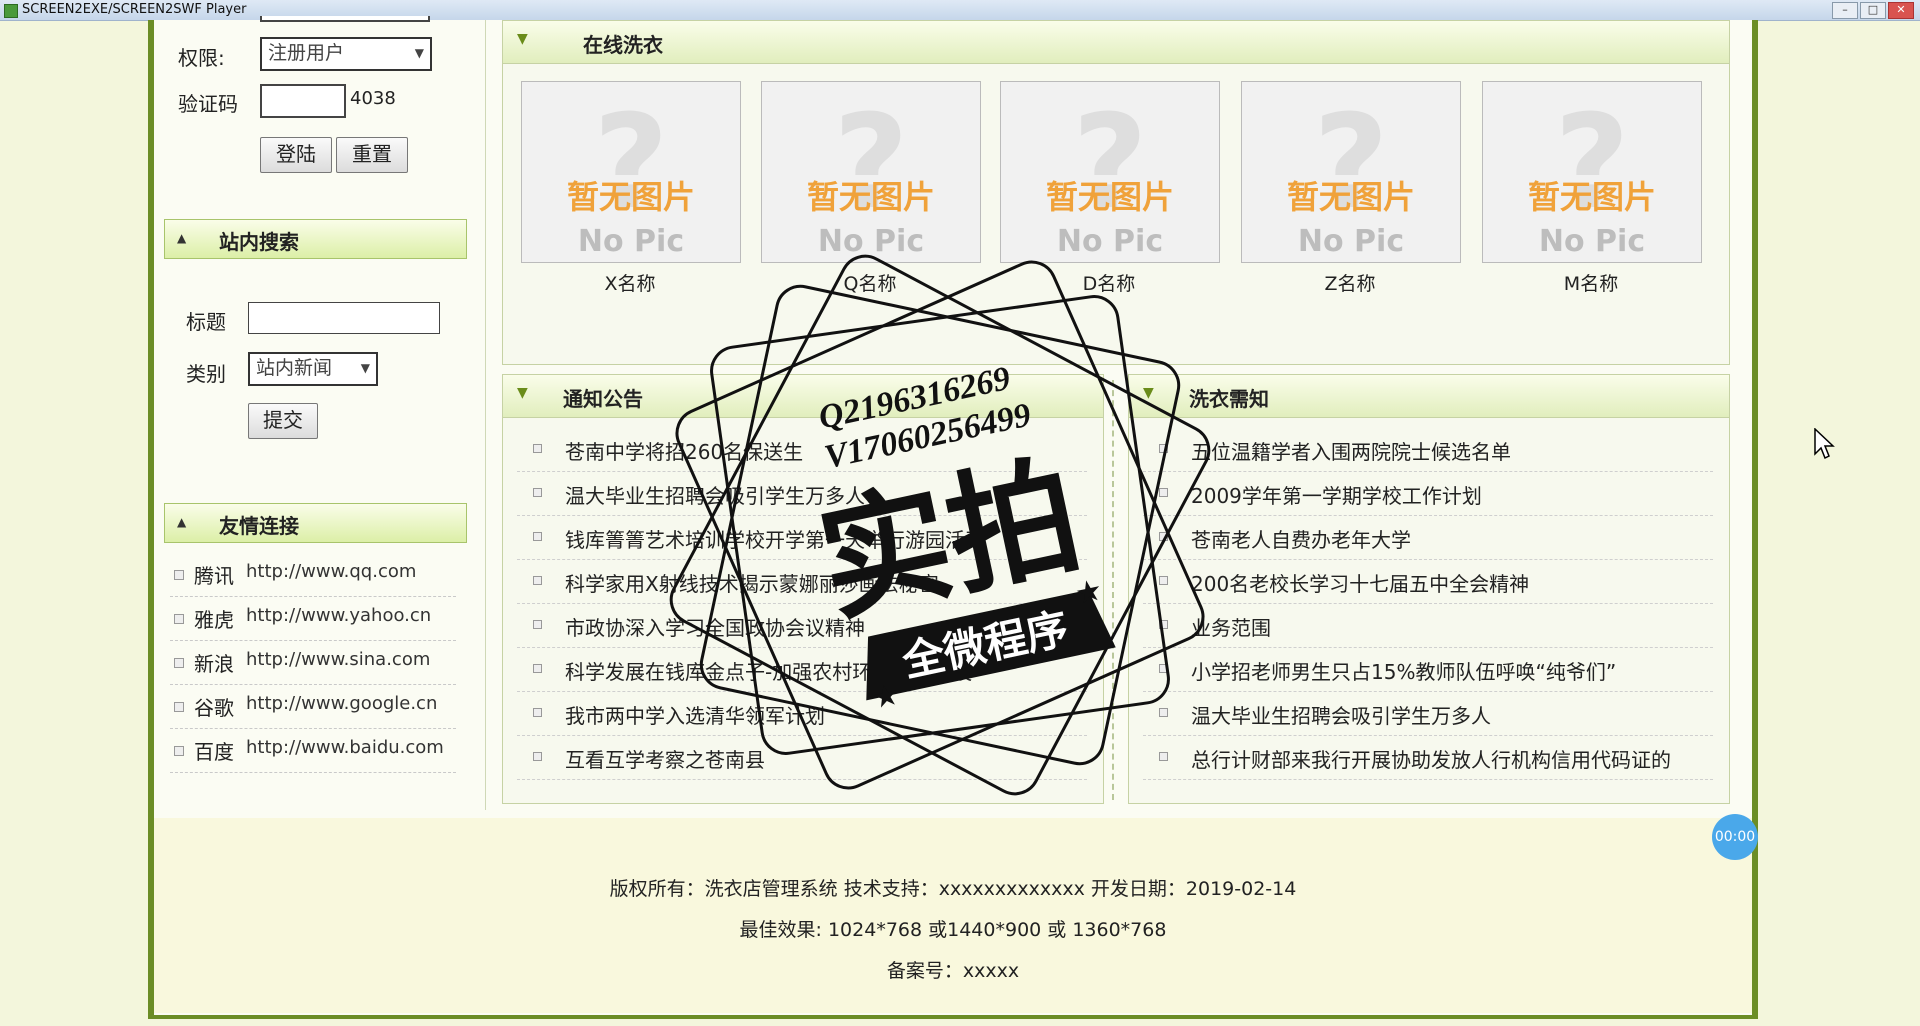 The height and width of the screenshot is (1026, 1920). I want to click on maximize-button: □, so click(1873, 10).